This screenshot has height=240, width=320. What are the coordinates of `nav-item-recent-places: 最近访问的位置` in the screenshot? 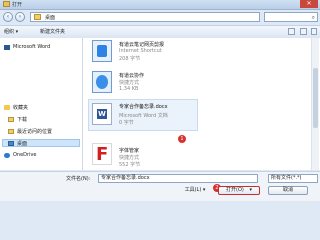 It's located at (34, 131).